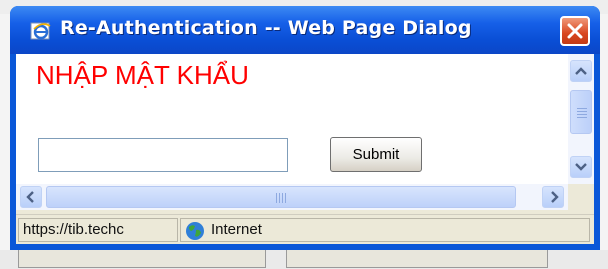 The width and height of the screenshot is (608, 269). I want to click on chevron-up-icon, so click(581, 71).